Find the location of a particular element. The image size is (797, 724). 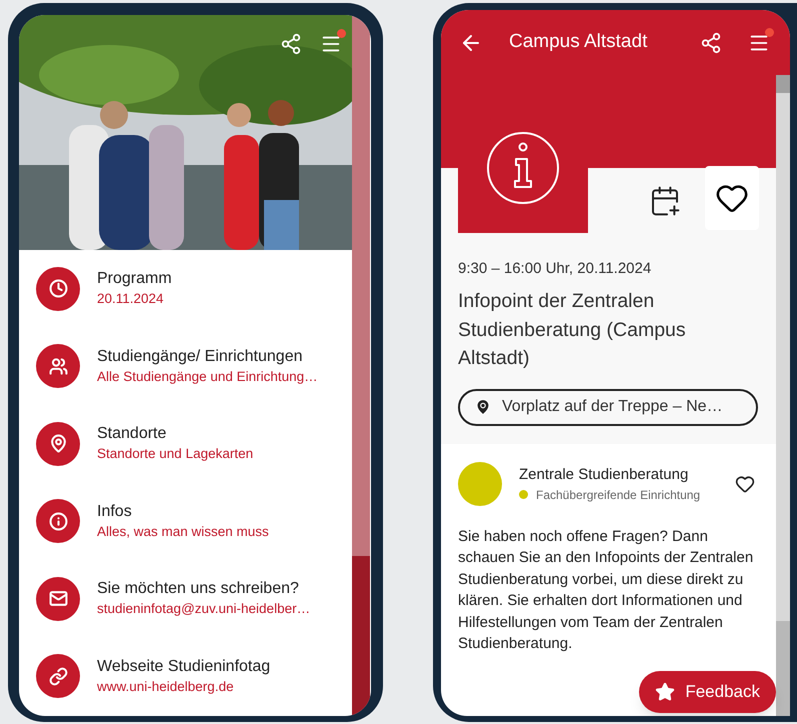

favorite-button is located at coordinates (732, 198).